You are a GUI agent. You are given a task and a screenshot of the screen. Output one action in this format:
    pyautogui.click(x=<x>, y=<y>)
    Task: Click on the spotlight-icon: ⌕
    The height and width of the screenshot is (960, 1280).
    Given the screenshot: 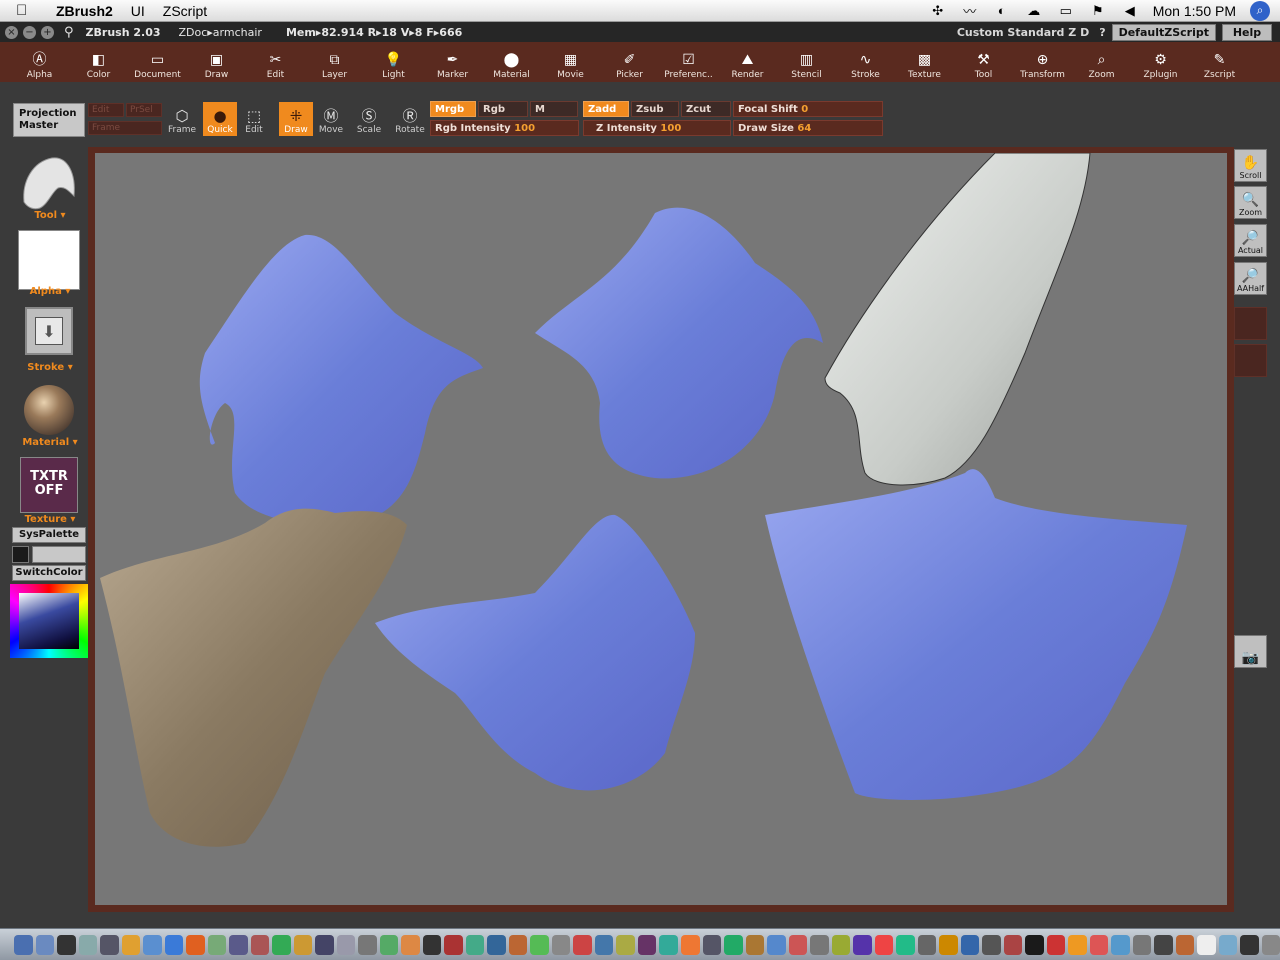 What is the action you would take?
    pyautogui.click(x=1260, y=10)
    